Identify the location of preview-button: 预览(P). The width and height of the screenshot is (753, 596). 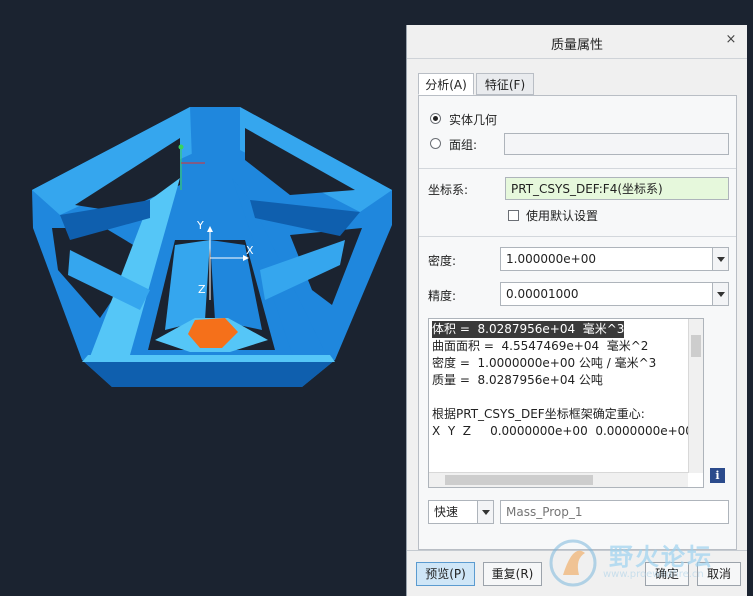
(445, 574).